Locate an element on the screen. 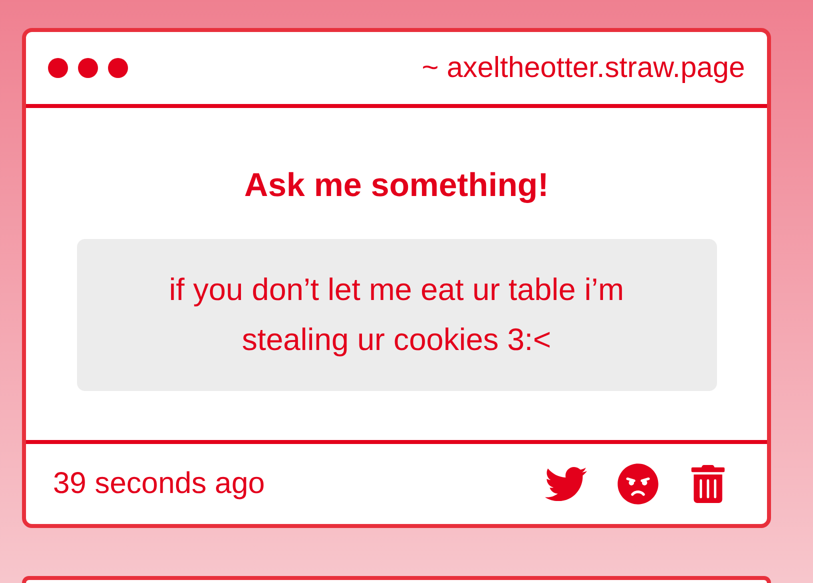  timestamp: 39 seconds ago is located at coordinates (159, 484).